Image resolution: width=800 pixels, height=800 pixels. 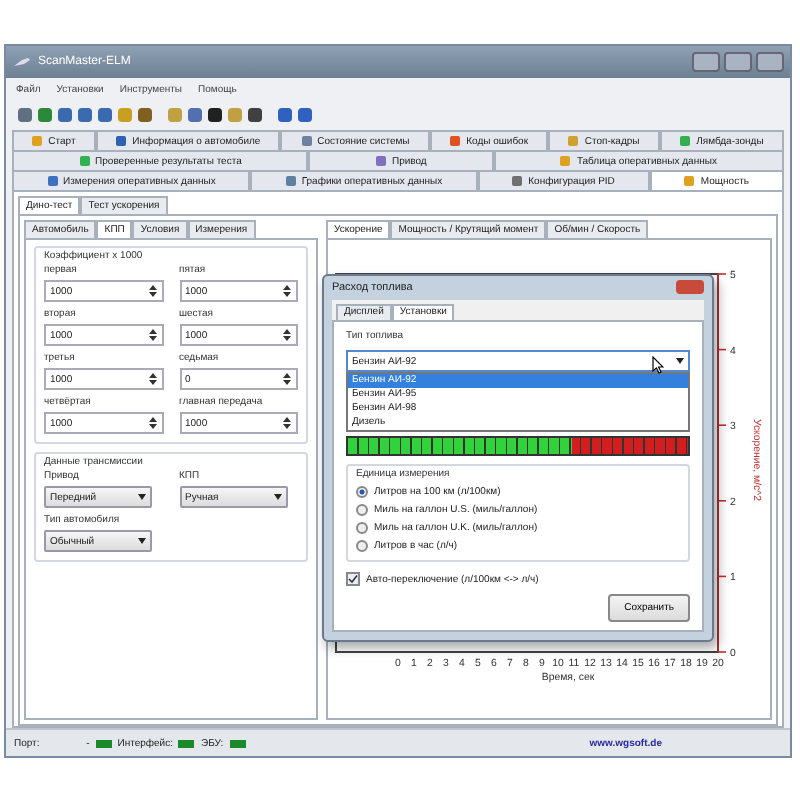 What do you see at coordinates (22, 62) in the screenshot?
I see `plug-icon` at bounding box center [22, 62].